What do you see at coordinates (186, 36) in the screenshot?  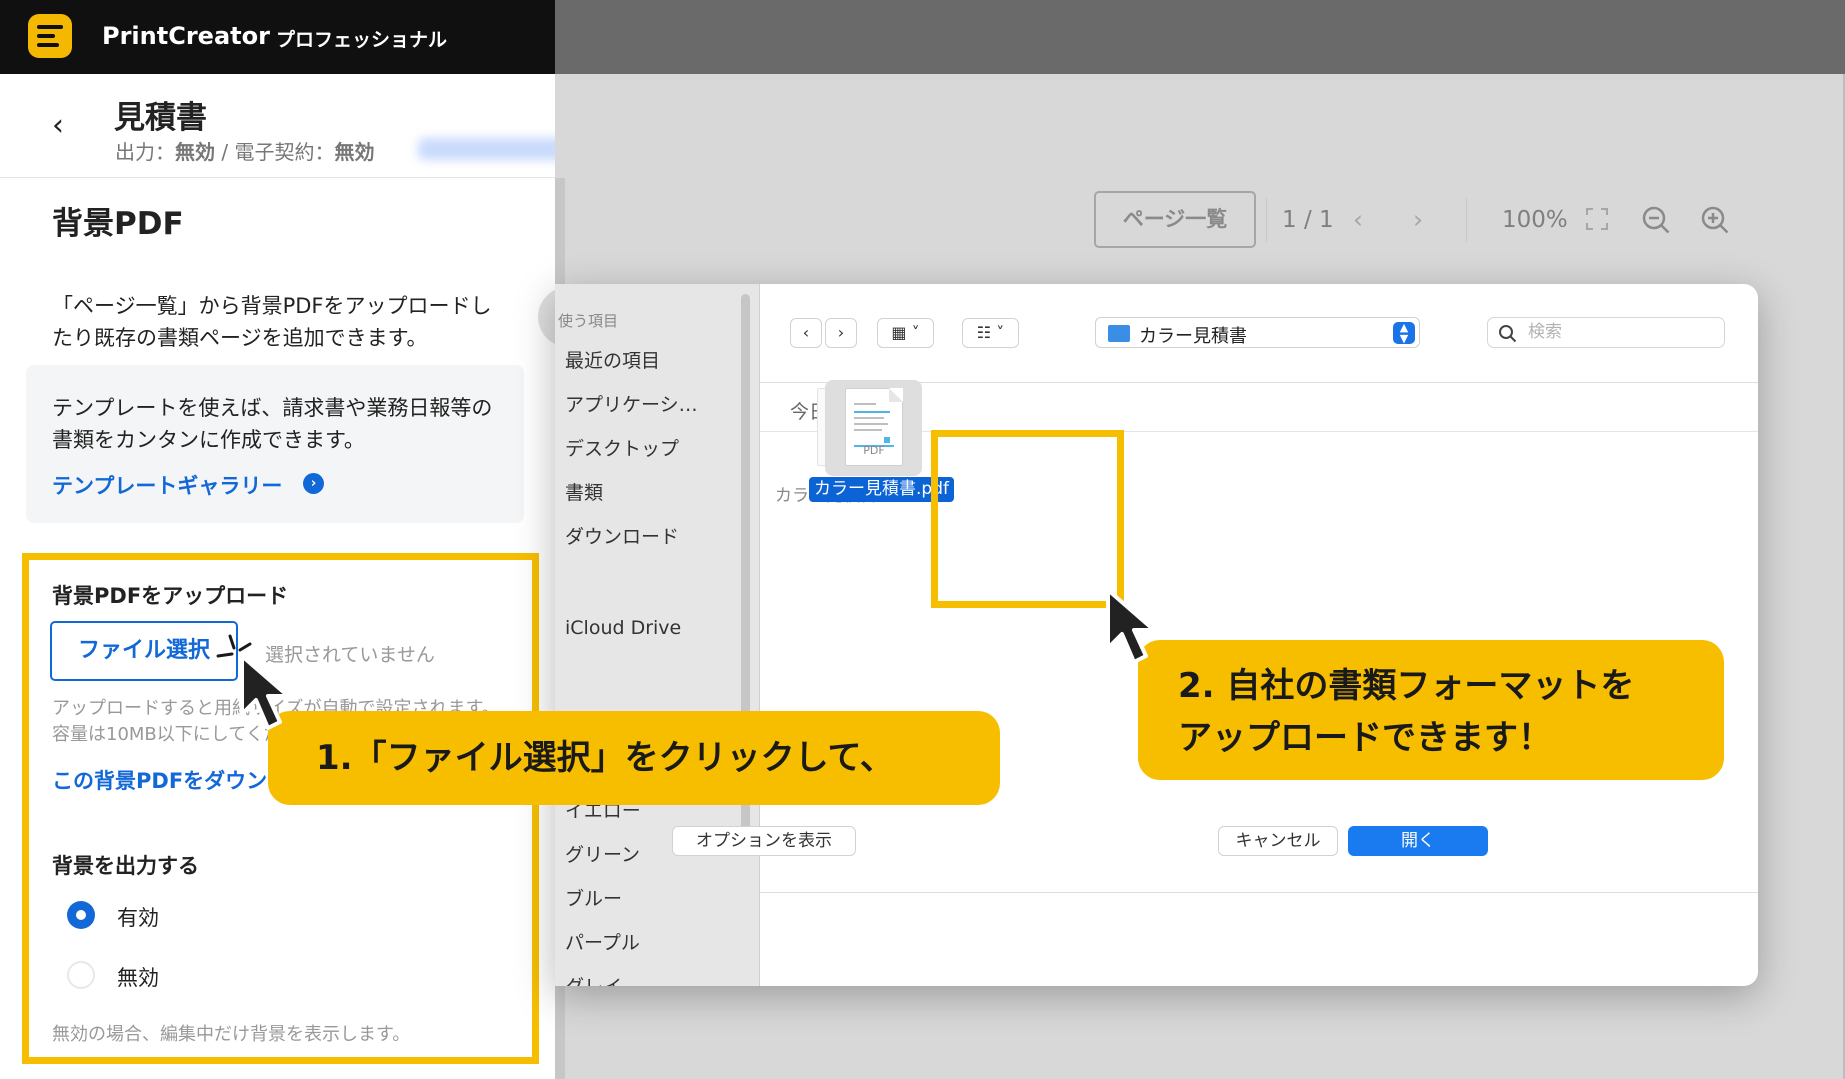 I see `app-name: PrintCreator` at bounding box center [186, 36].